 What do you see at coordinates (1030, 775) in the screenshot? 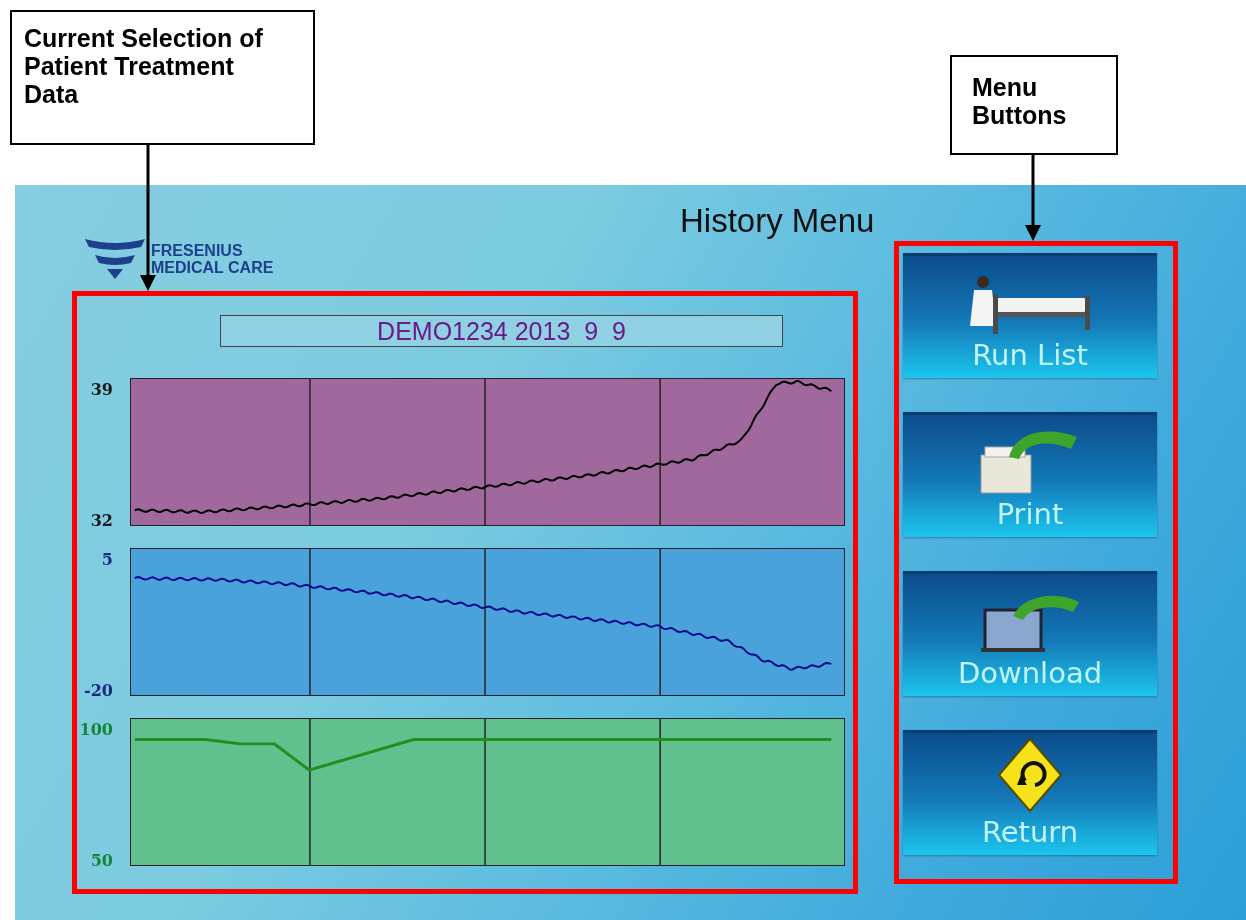
I see `sign-icon` at bounding box center [1030, 775].